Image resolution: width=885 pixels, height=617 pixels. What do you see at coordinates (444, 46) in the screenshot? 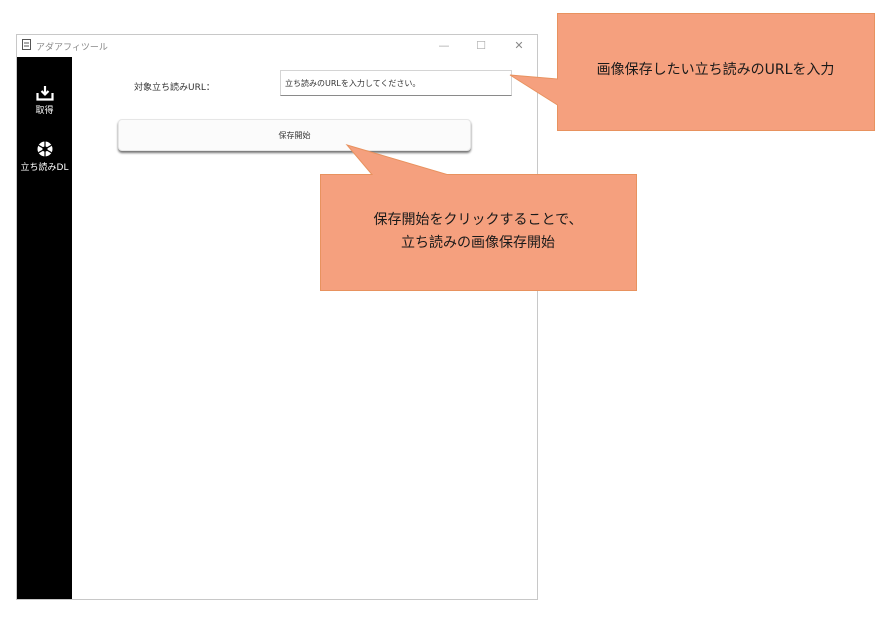
I see `minimize-button: —` at bounding box center [444, 46].